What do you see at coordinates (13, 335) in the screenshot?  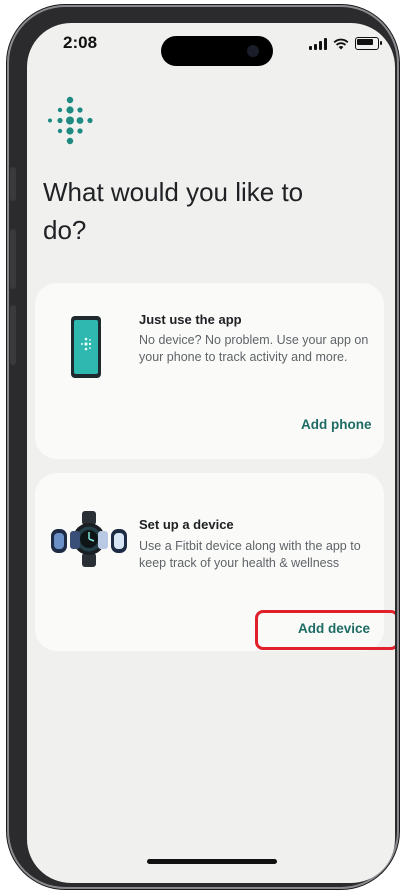 I see `volume-down-button` at bounding box center [13, 335].